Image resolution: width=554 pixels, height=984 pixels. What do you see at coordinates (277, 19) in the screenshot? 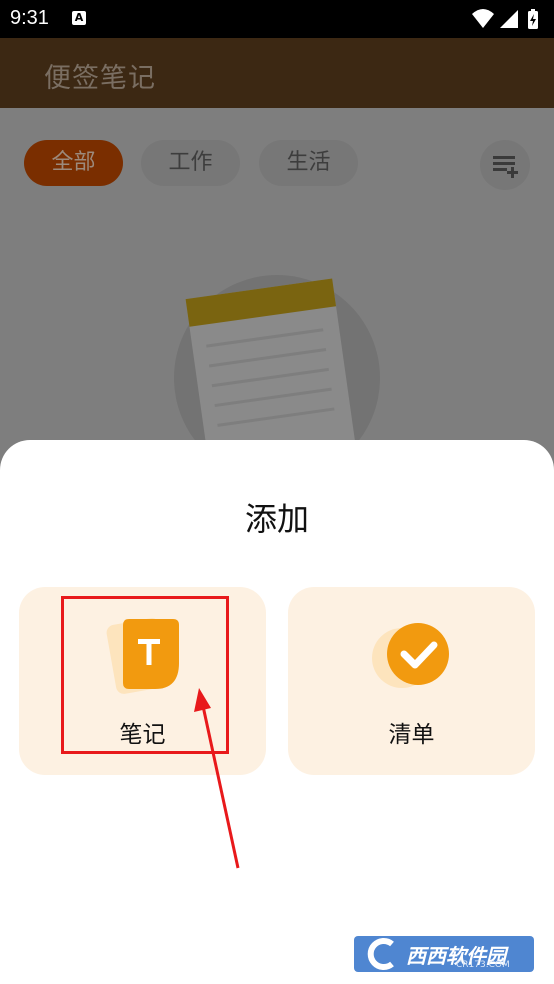
I see `status-bar: 9:31 A` at bounding box center [277, 19].